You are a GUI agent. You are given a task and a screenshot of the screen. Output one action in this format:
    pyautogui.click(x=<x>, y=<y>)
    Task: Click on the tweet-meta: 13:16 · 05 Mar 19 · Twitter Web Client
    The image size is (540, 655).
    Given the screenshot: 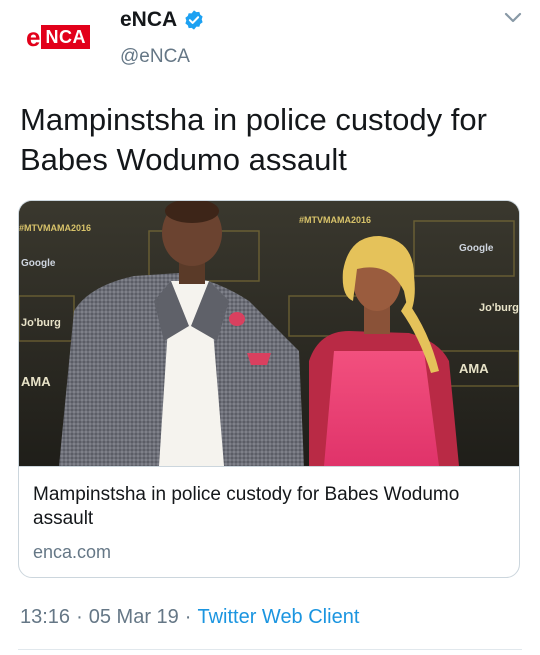 What is the action you would take?
    pyautogui.click(x=189, y=617)
    